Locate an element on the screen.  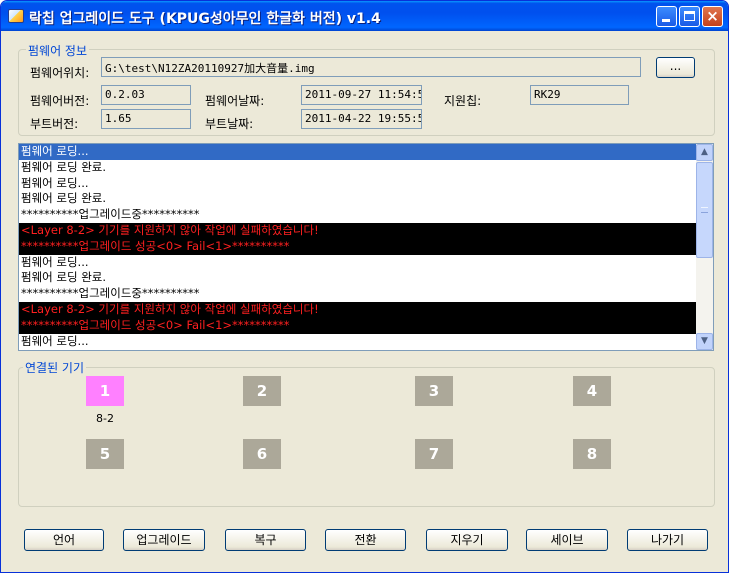
device-slot-1: 1 is located at coordinates (105, 391).